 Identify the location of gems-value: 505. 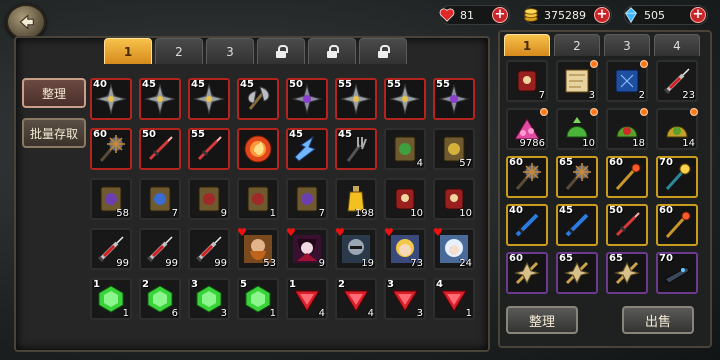
(654, 15).